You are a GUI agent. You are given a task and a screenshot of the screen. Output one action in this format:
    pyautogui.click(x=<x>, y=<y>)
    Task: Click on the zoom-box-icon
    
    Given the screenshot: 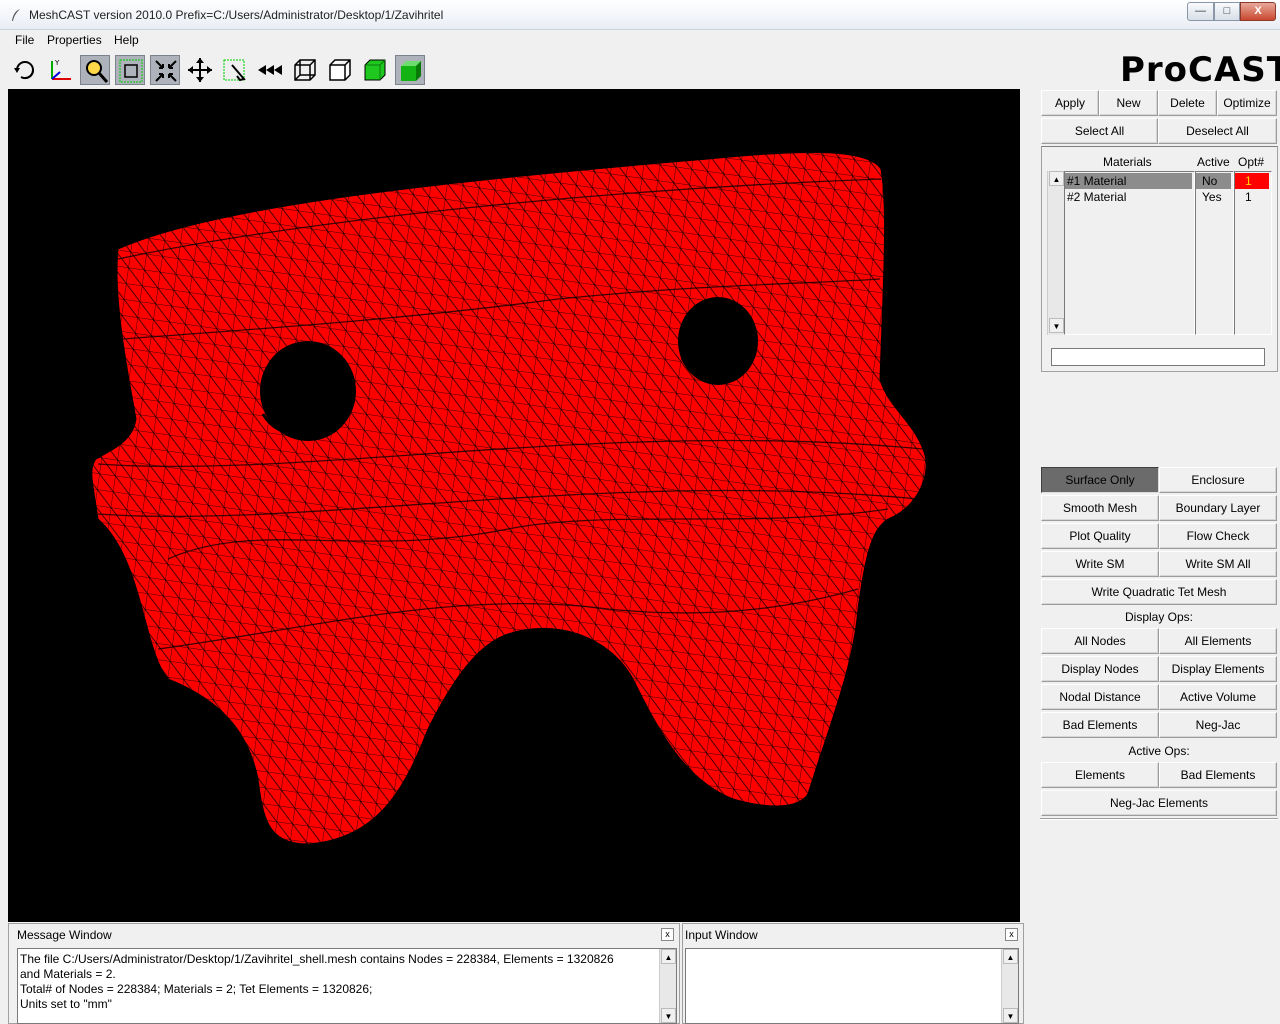 What is the action you would take?
    pyautogui.click(x=131, y=71)
    